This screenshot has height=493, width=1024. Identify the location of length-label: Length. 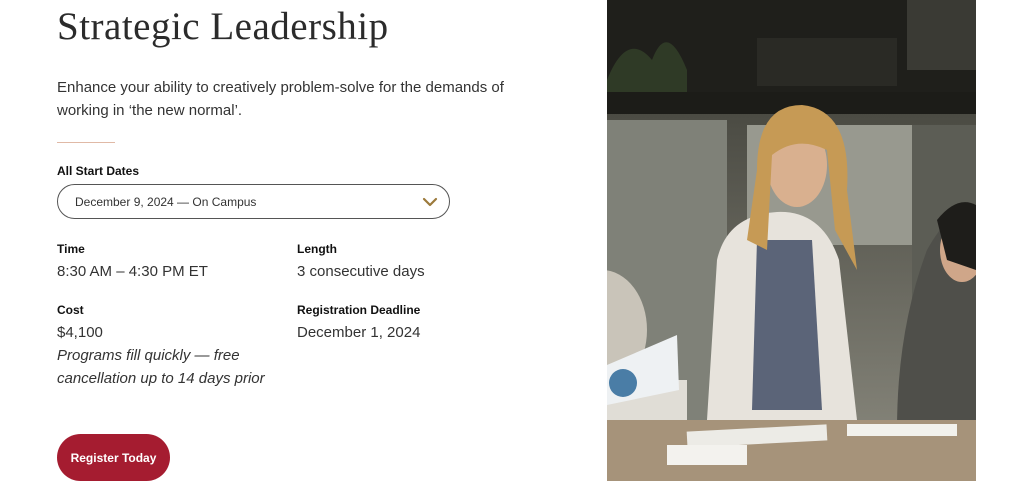
(317, 249).